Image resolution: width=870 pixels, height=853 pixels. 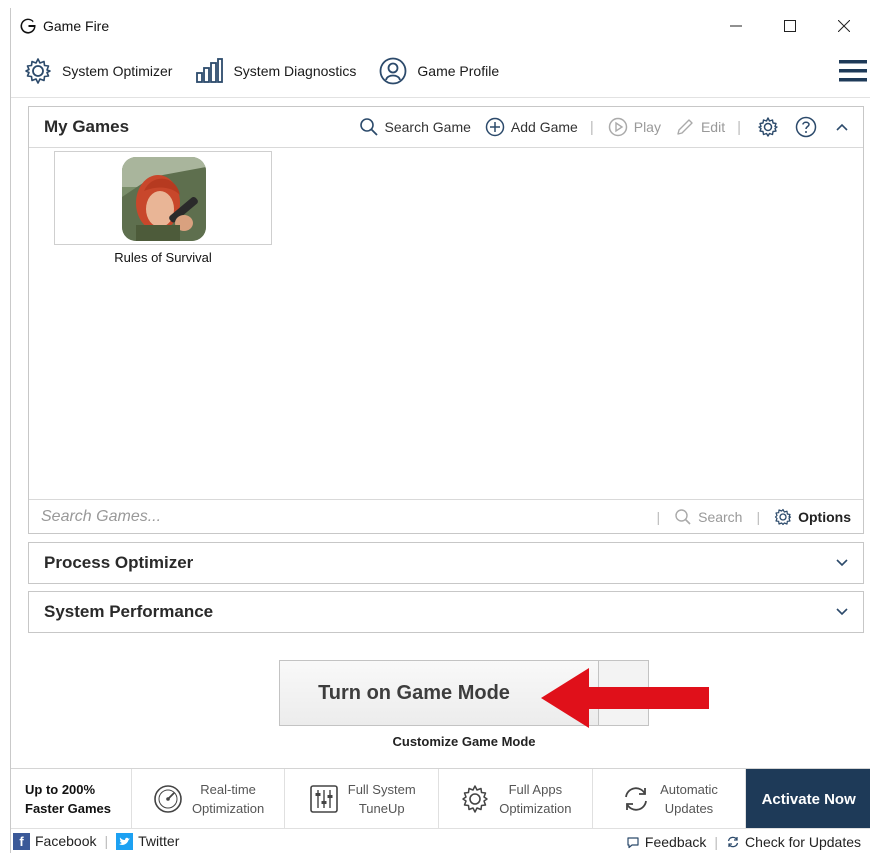 I want to click on user-profile-icon, so click(x=393, y=70).